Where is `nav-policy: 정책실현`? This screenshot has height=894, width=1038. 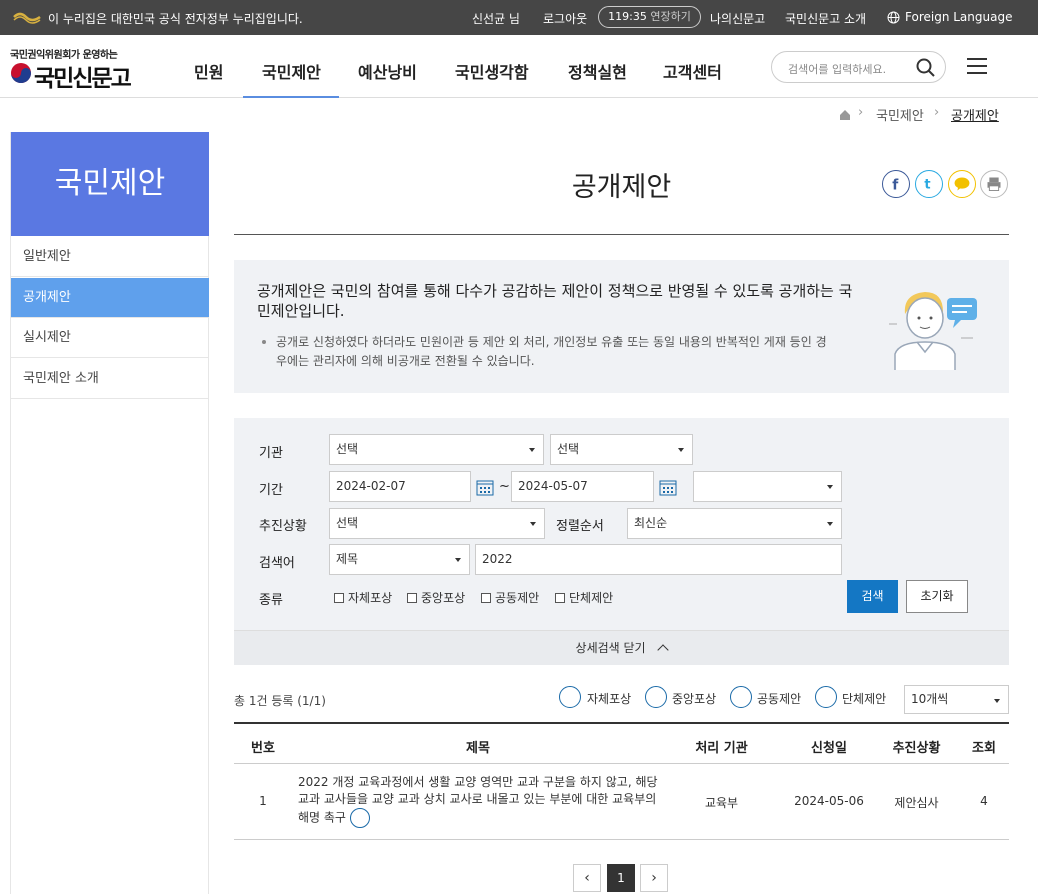 nav-policy: 정책실현 is located at coordinates (597, 71).